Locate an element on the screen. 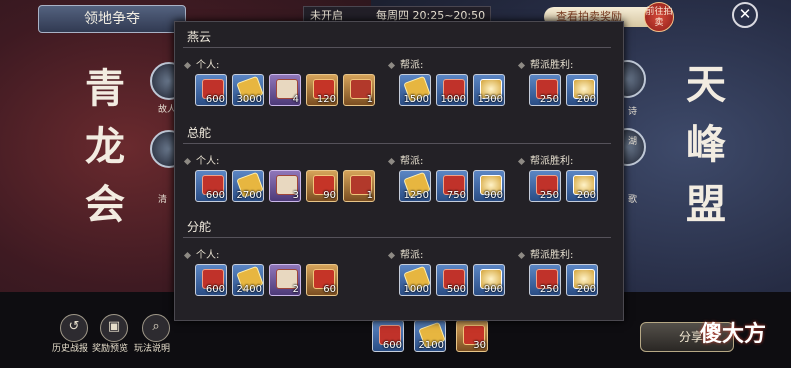 The image size is (791, 368). reward-item: 3 is located at coordinates (285, 186).